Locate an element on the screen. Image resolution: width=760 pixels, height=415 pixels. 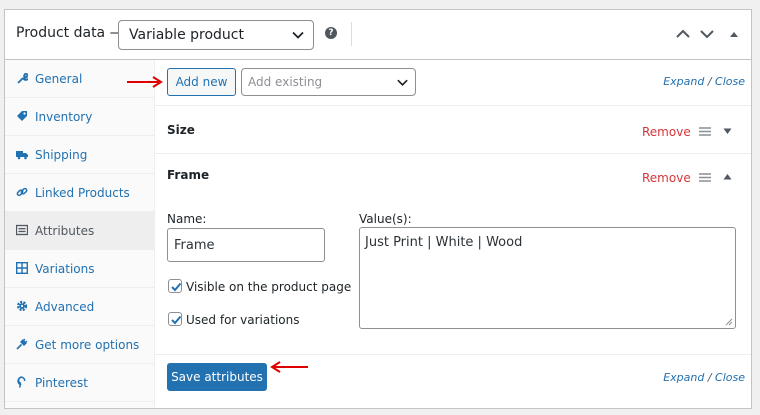
tab-variations: Variations is located at coordinates (80, 269).